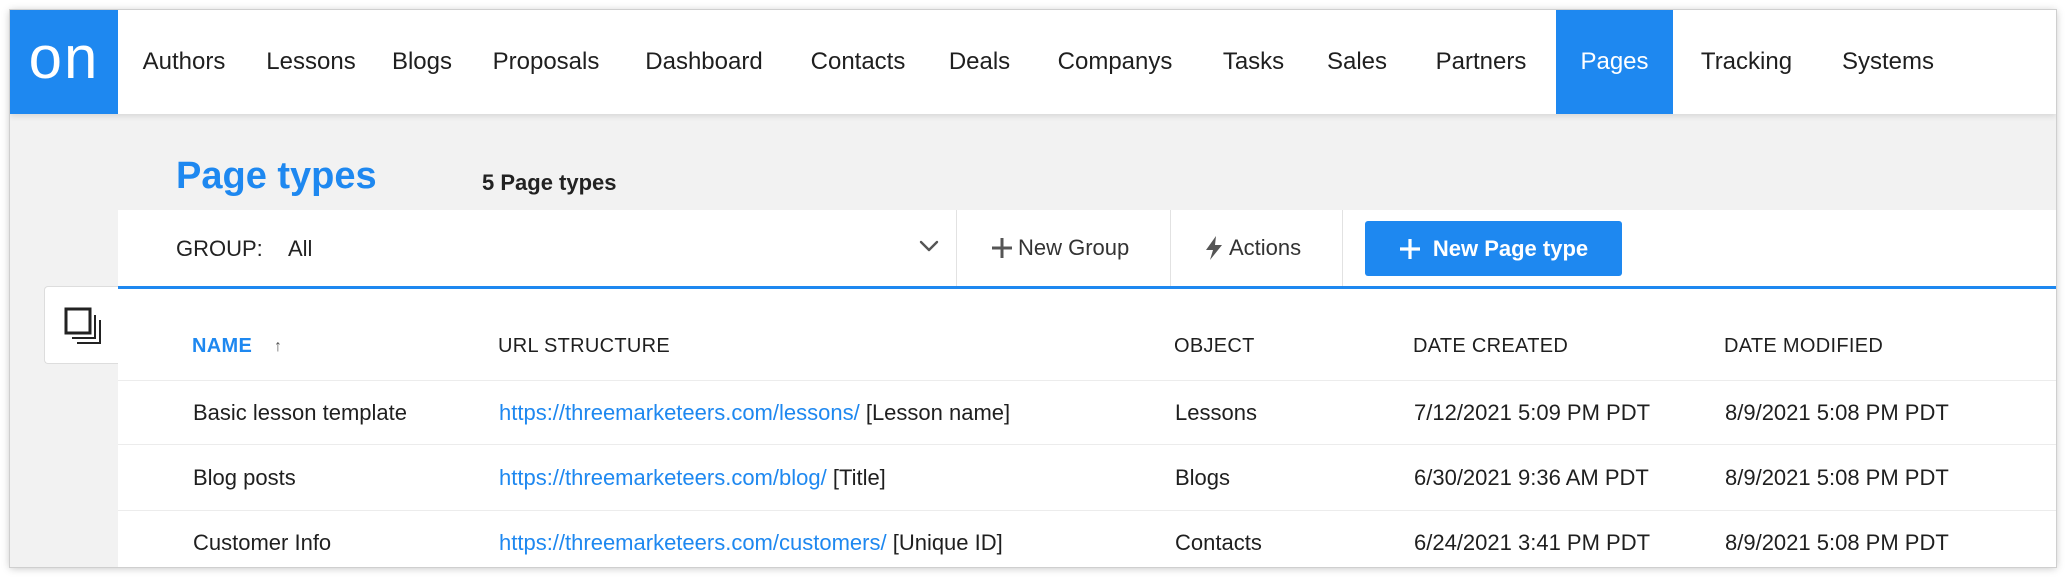 The height and width of the screenshot is (577, 2066). Describe the element at coordinates (1074, 247) in the screenshot. I see `new-group-label: New Group` at that location.